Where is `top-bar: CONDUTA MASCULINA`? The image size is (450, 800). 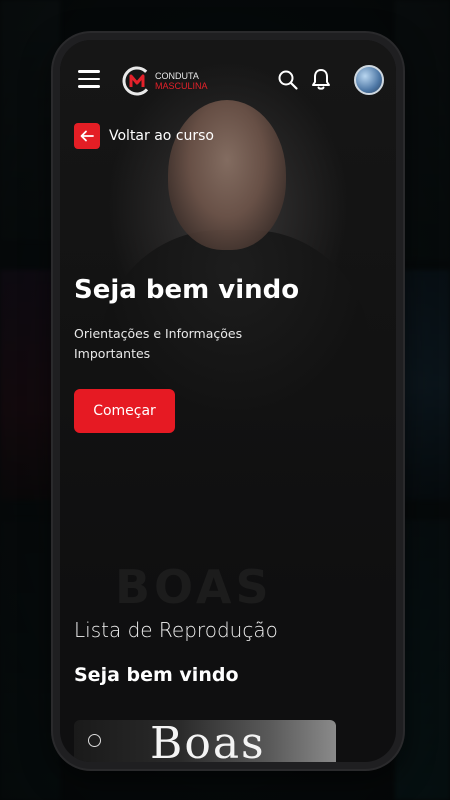
top-bar: CONDUTA MASCULINA is located at coordinates (228, 80).